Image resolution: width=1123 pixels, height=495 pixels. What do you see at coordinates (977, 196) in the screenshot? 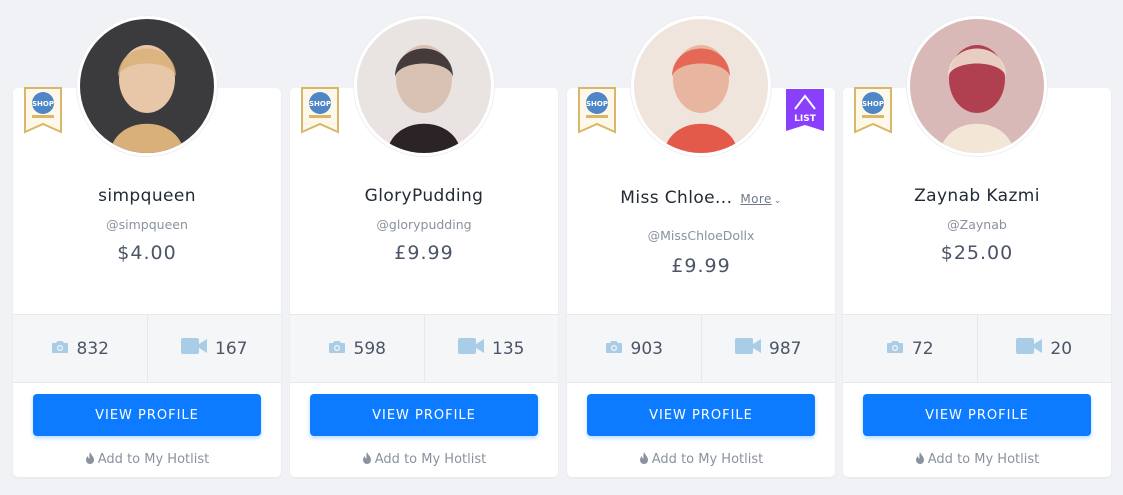
I see `creator-name: Zaynab Kazmi` at bounding box center [977, 196].